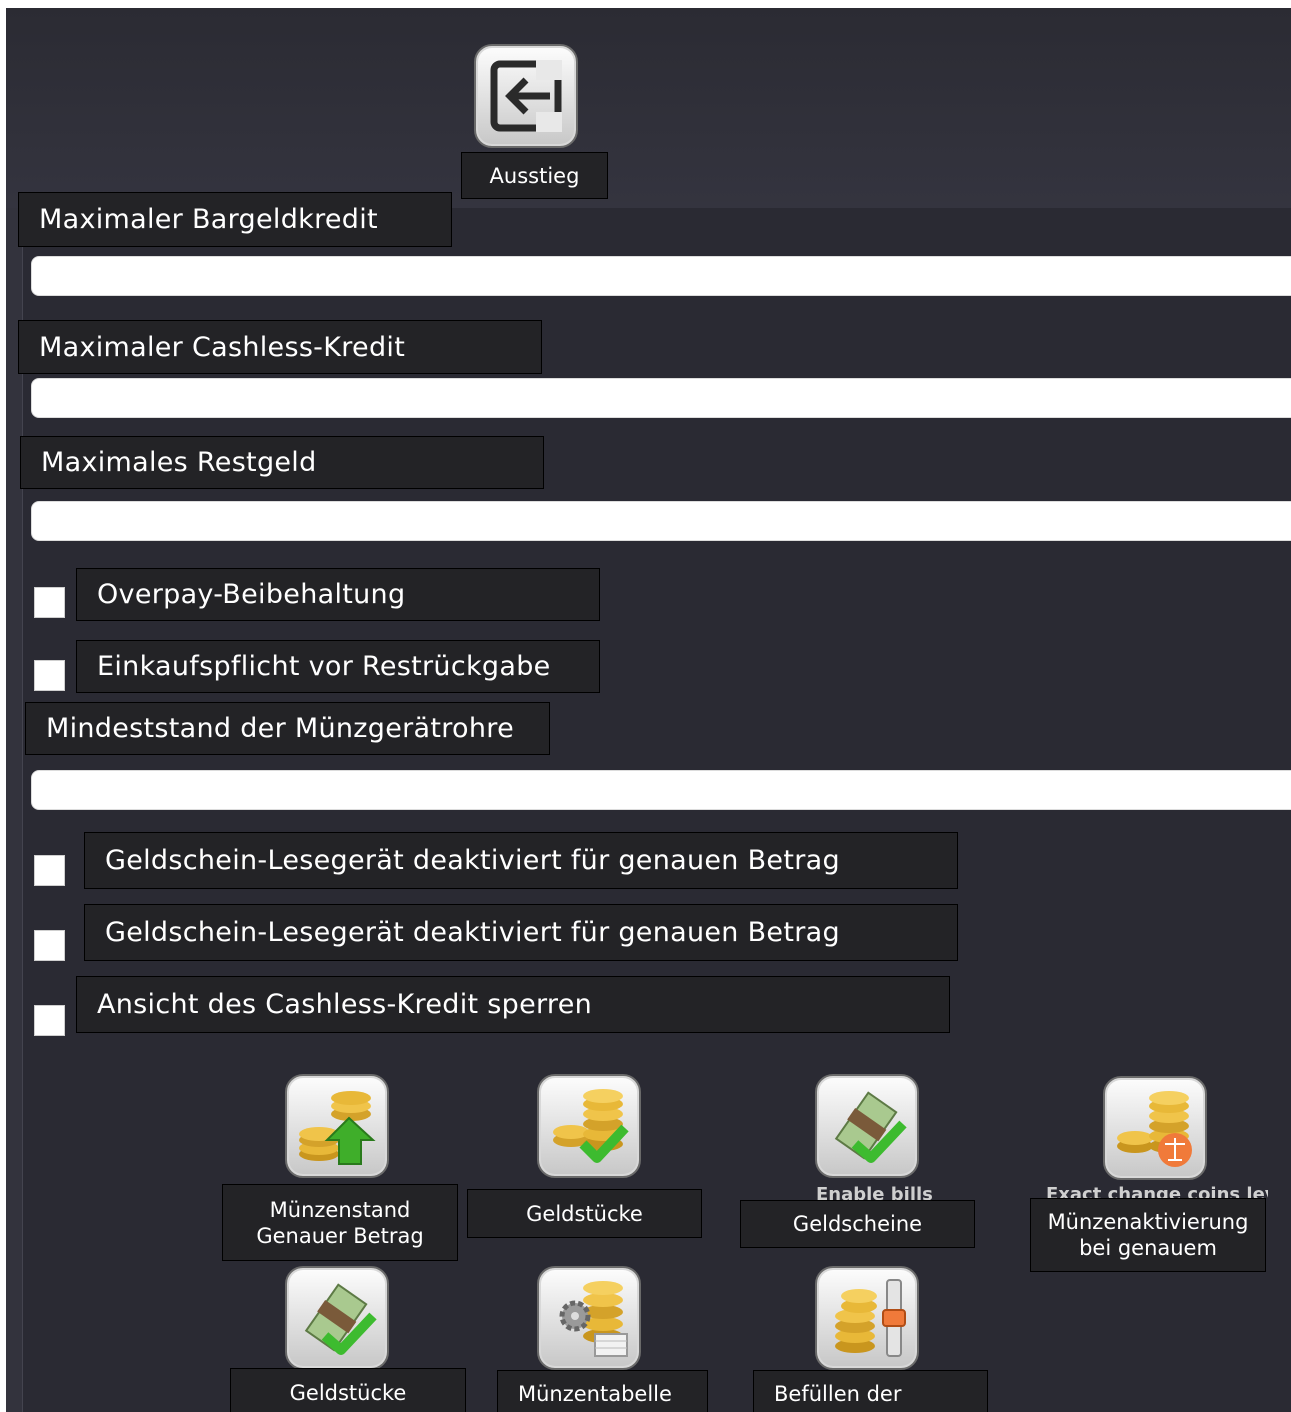 Image resolution: width=1291 pixels, height=1412 pixels. What do you see at coordinates (648, 108) in the screenshot?
I see `header-band` at bounding box center [648, 108].